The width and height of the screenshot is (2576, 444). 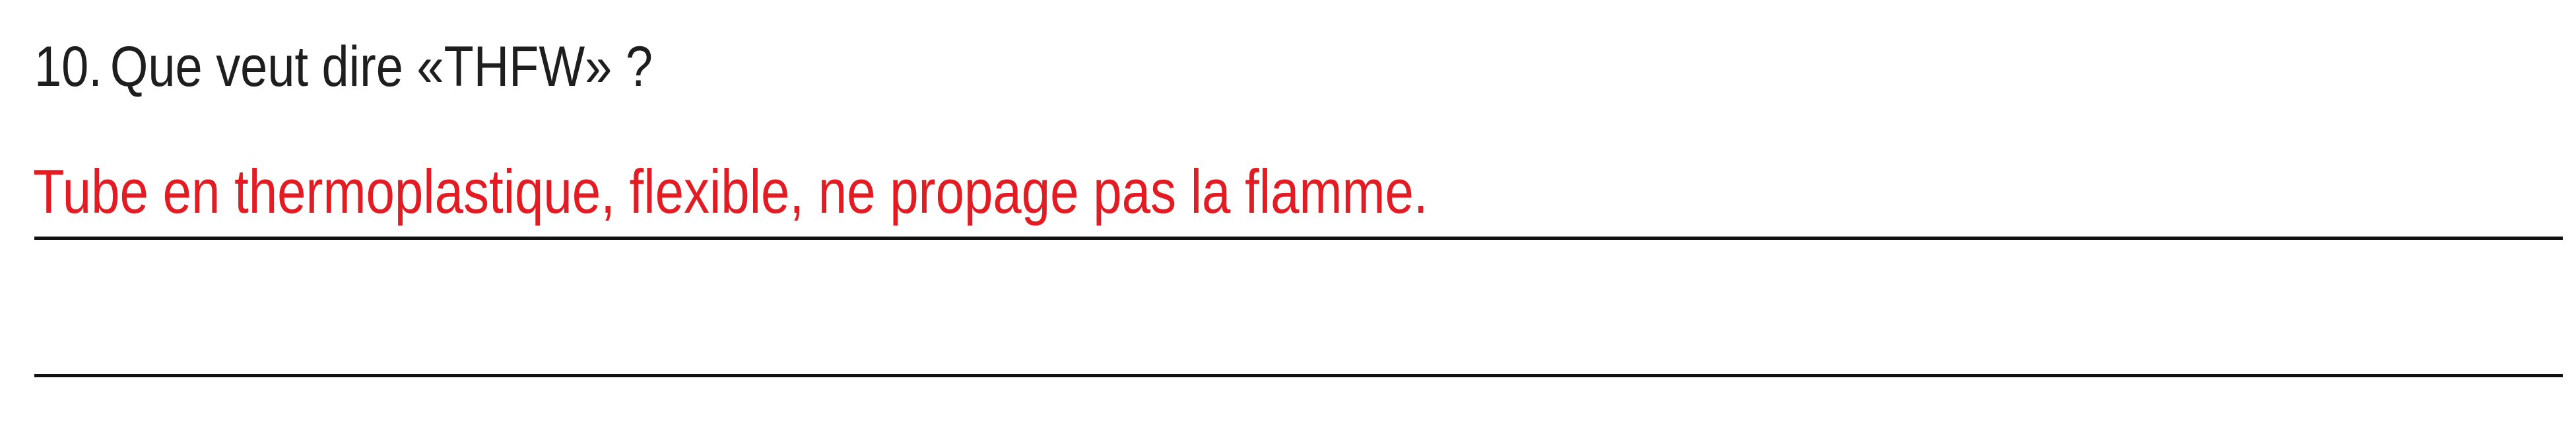 What do you see at coordinates (381, 66) in the screenshot?
I see `question-text: Que veut dire «THFW» ?` at bounding box center [381, 66].